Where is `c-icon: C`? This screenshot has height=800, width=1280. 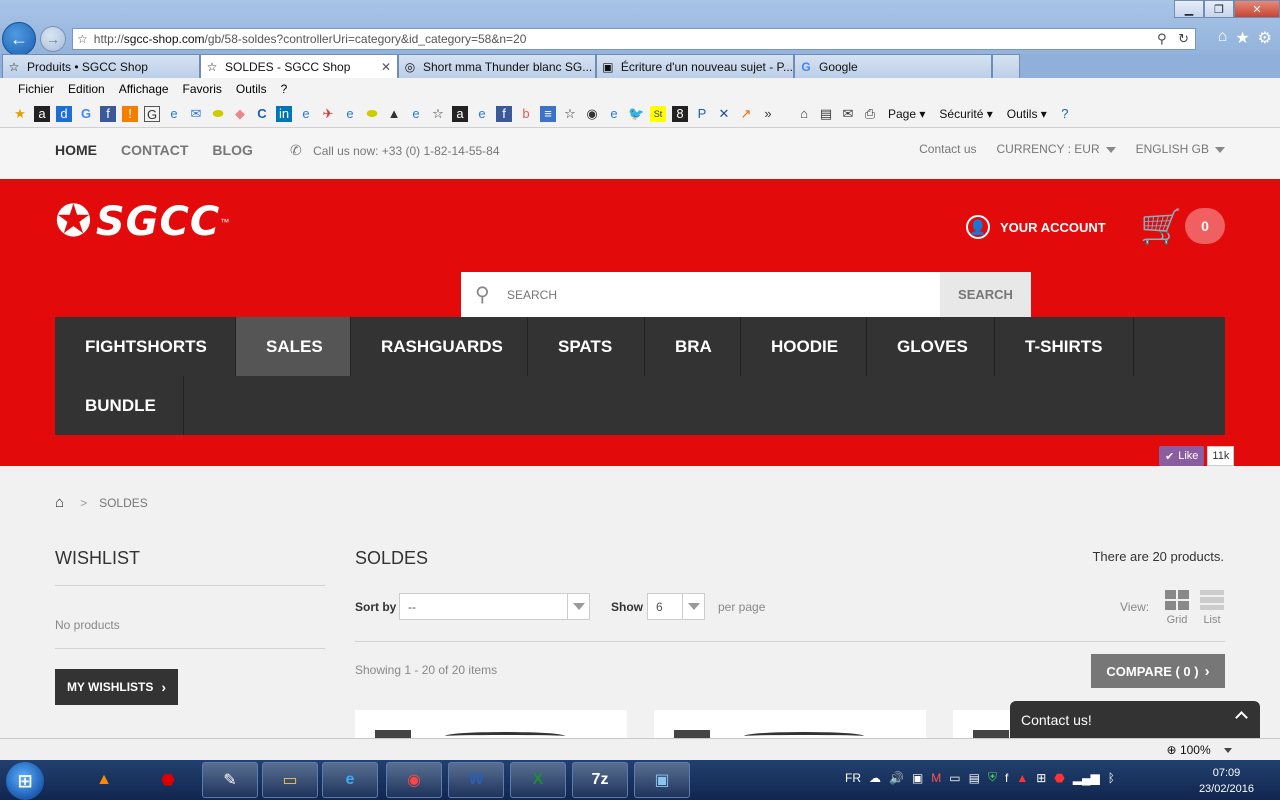
c-icon: C is located at coordinates (262, 114).